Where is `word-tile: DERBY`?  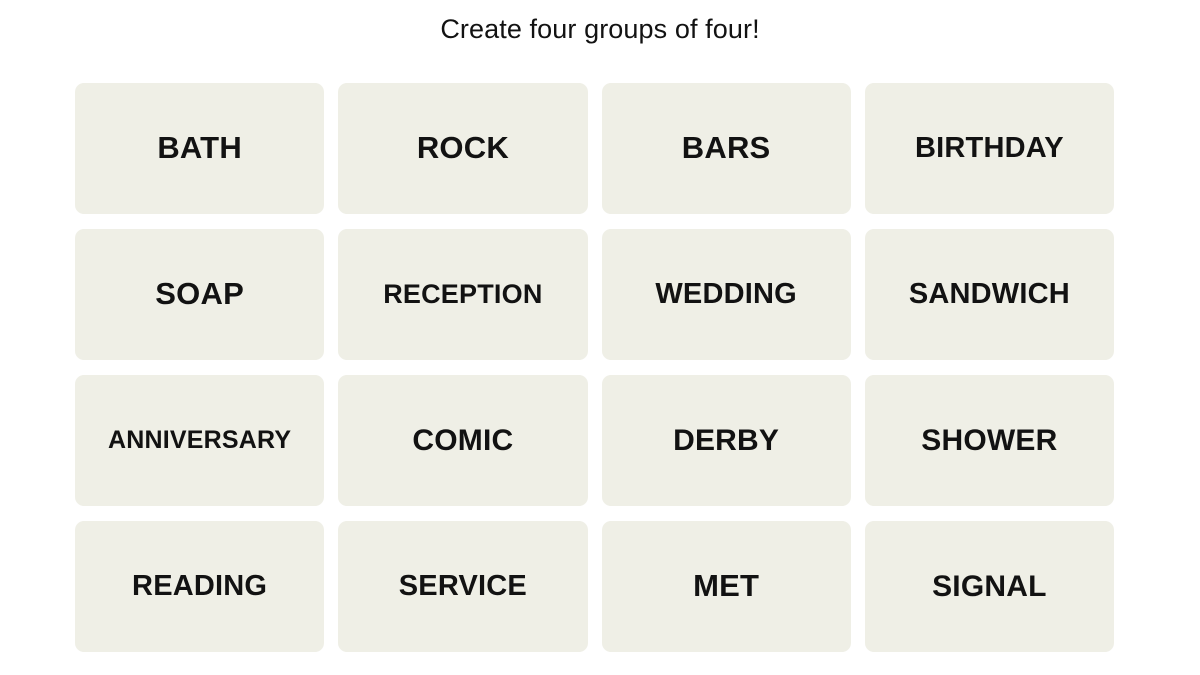
word-tile: DERBY is located at coordinates (726, 440).